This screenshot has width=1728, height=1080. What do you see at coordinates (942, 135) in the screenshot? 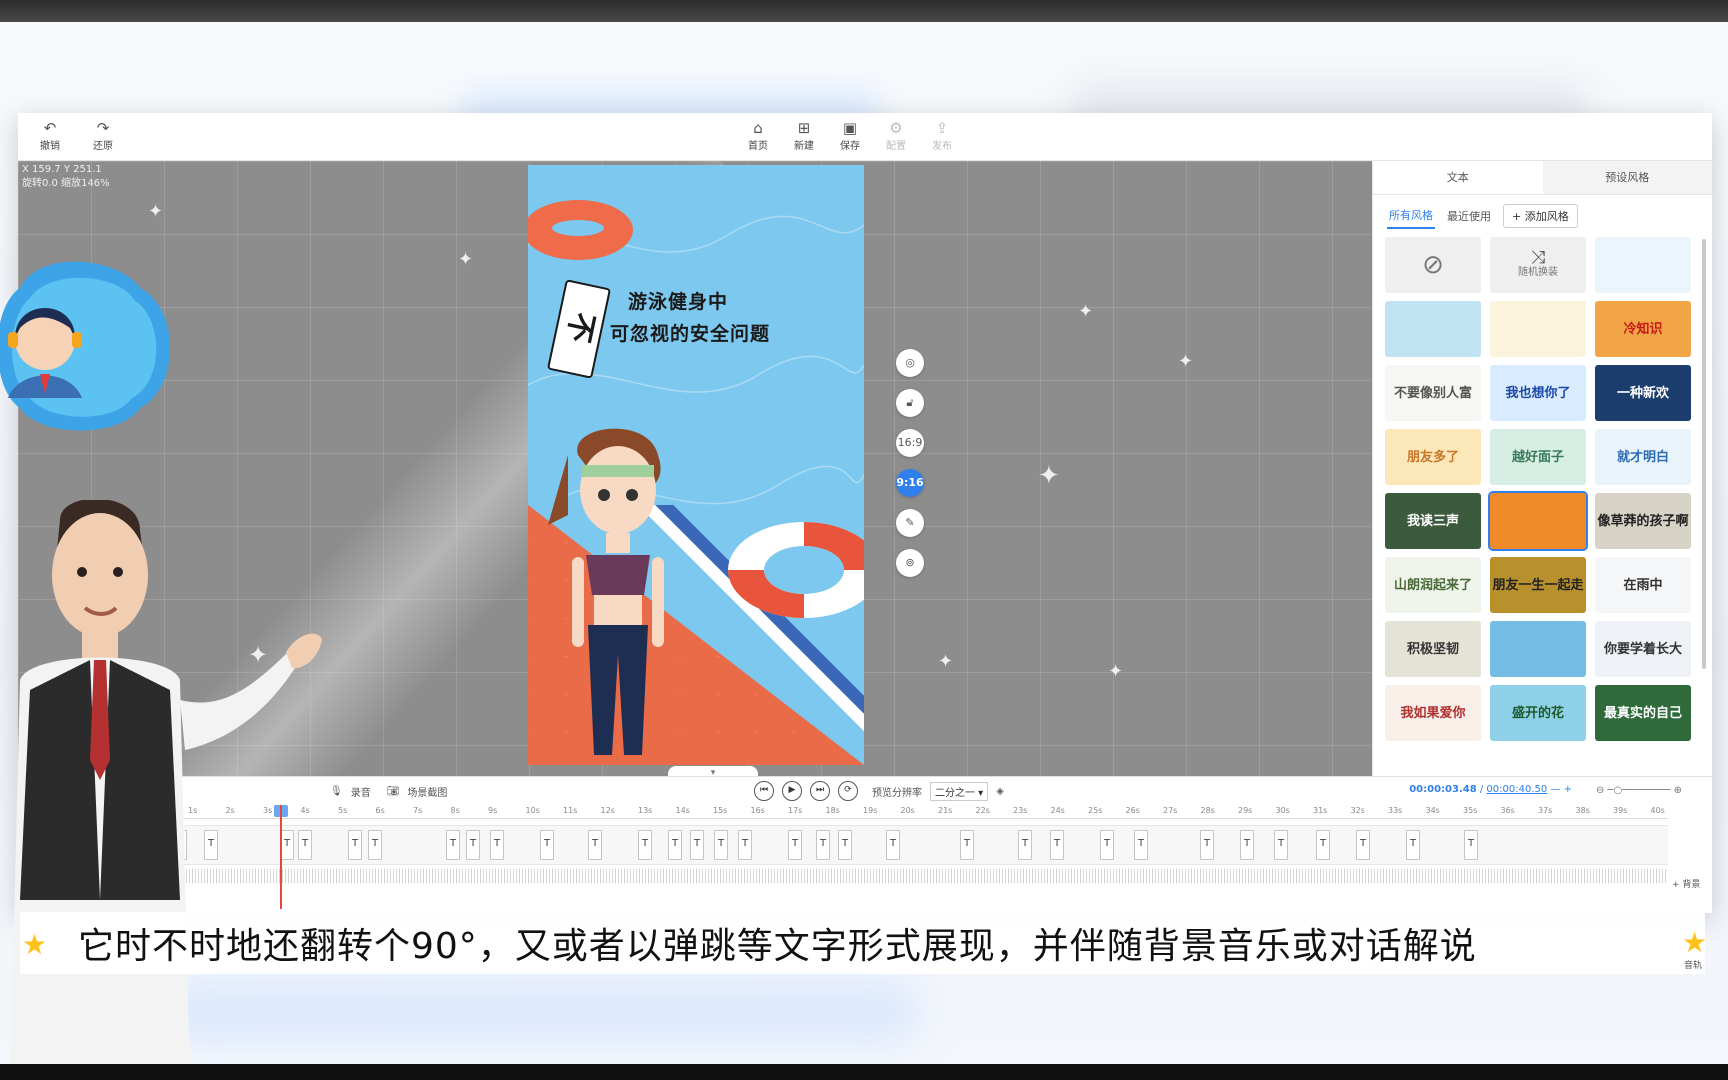
I see `publish-button: ⇪ 发布` at bounding box center [942, 135].